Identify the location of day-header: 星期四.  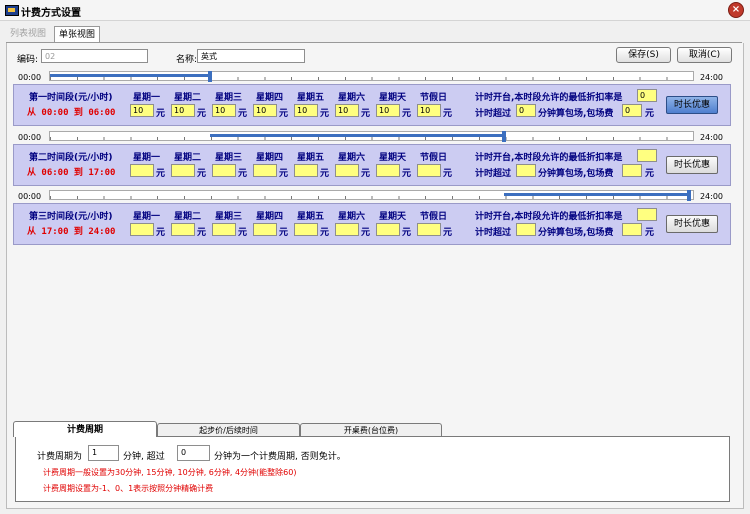
(270, 158).